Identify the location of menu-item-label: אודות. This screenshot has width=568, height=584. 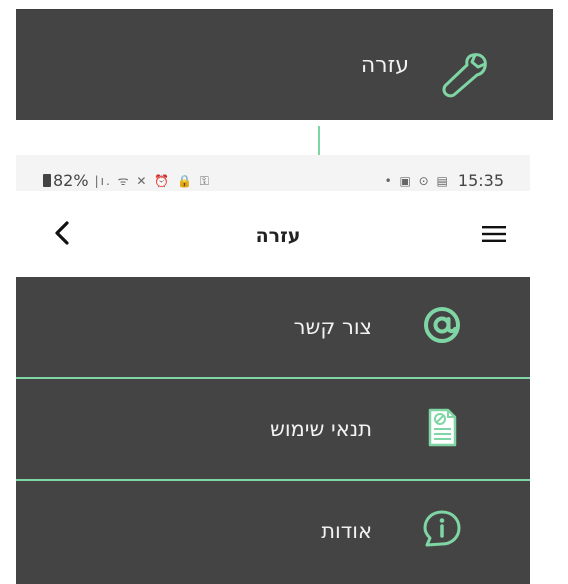
(346, 531).